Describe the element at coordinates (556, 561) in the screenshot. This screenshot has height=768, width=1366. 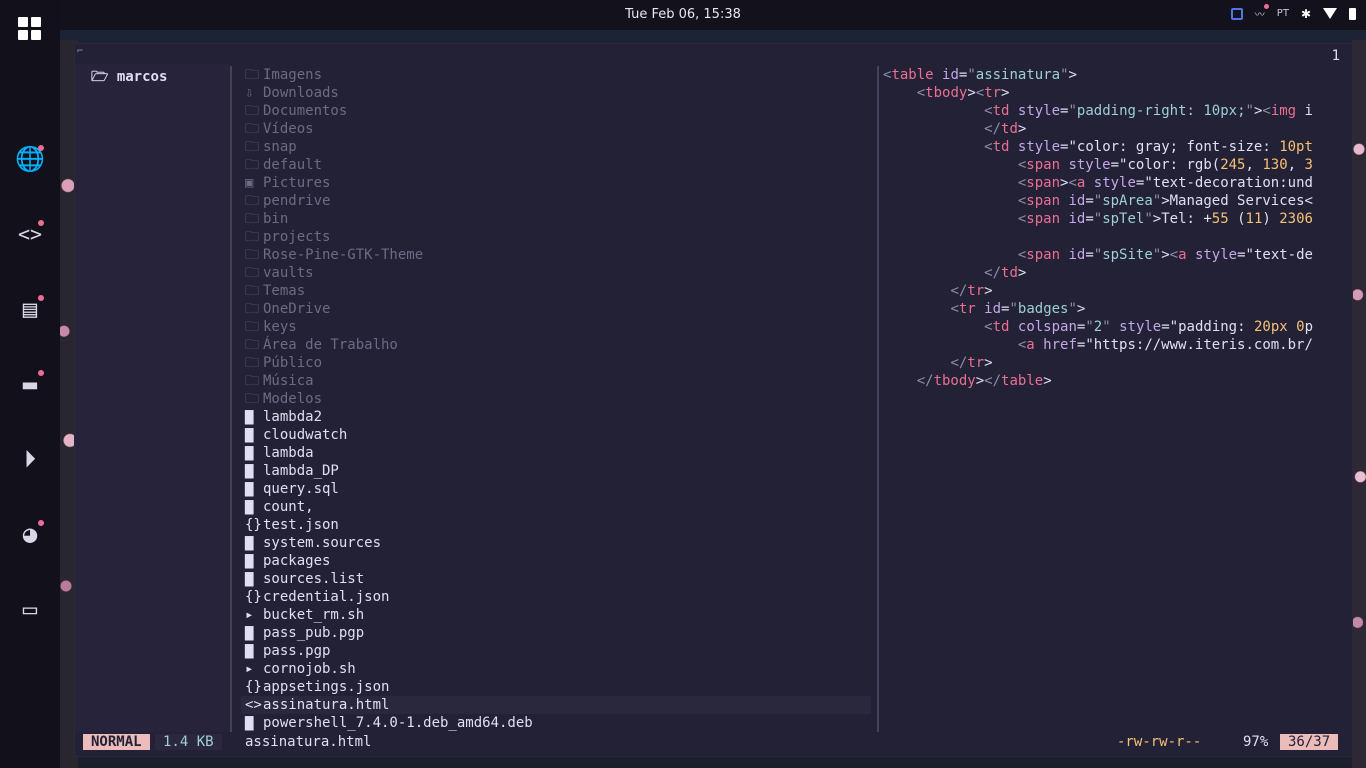
I see `file-item: ▇ packages` at that location.